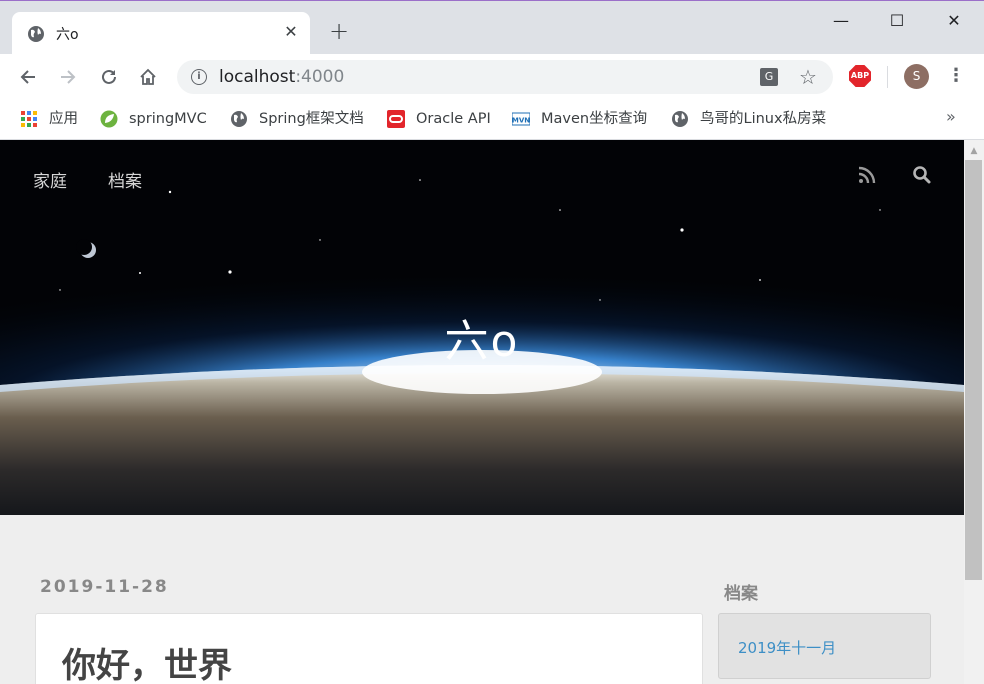 The width and height of the screenshot is (984, 684). I want to click on adblock-icon: ABP, so click(860, 76).